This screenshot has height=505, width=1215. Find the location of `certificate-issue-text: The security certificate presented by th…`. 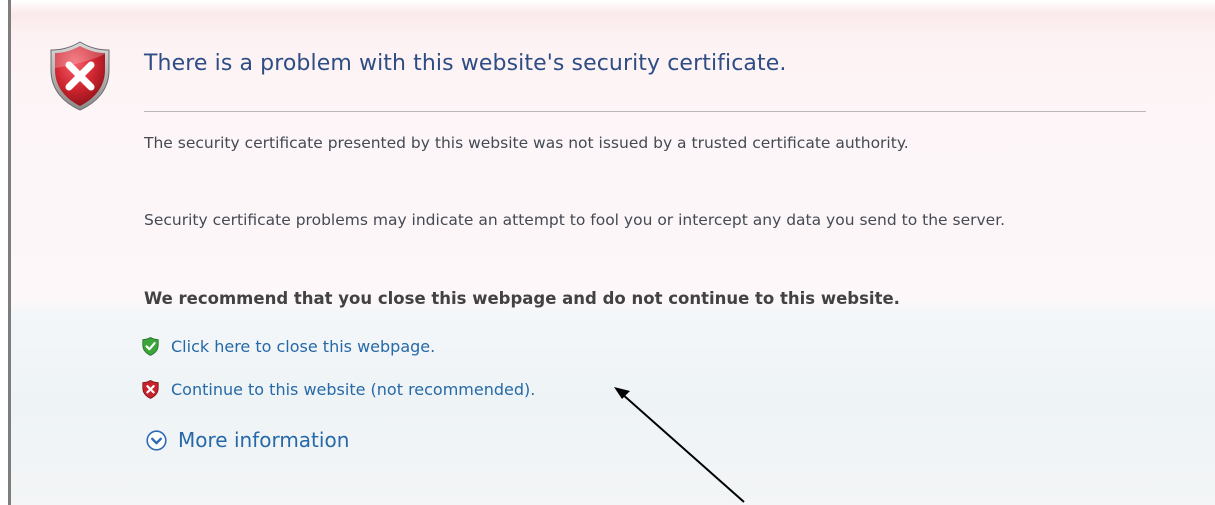

certificate-issue-text: The security certificate presented by th… is located at coordinates (526, 143).